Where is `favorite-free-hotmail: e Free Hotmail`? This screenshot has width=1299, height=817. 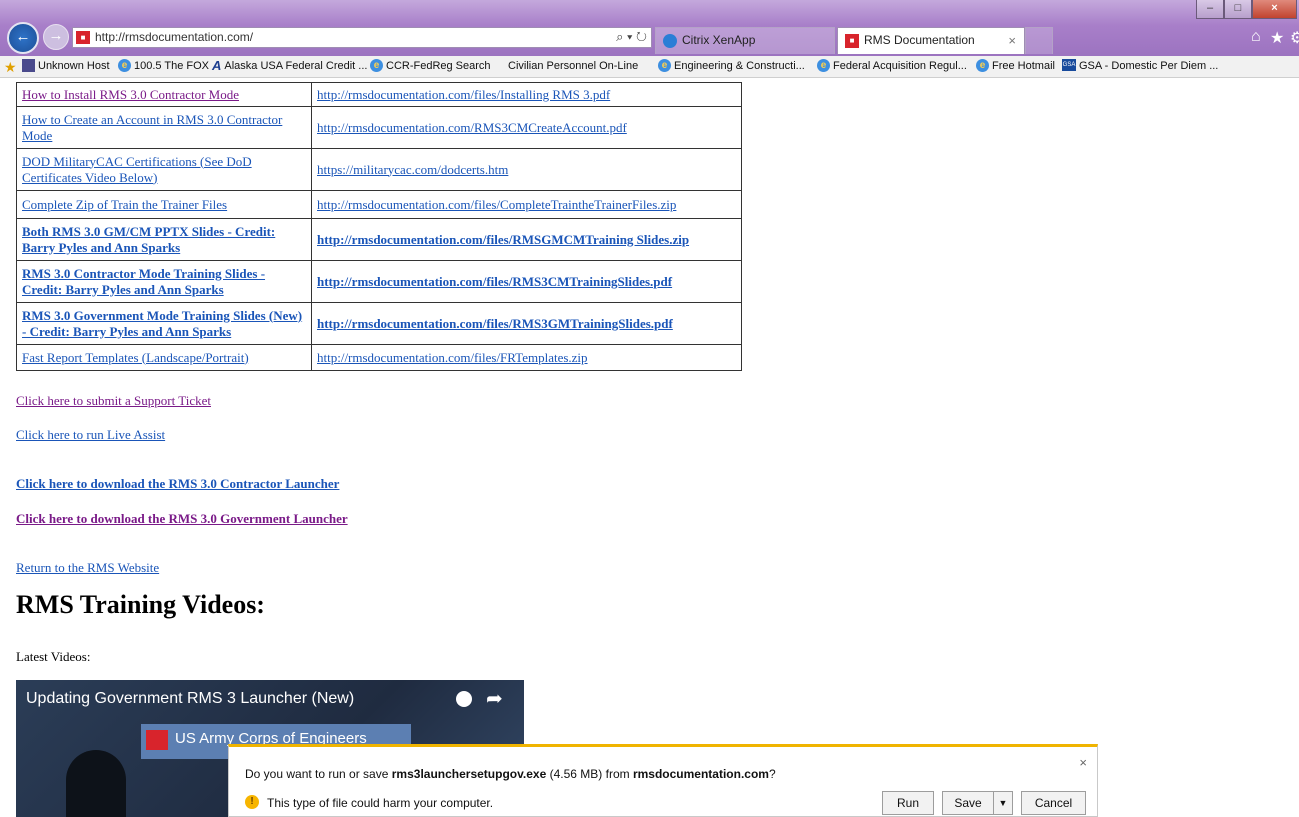 favorite-free-hotmail: e Free Hotmail is located at coordinates (1015, 66).